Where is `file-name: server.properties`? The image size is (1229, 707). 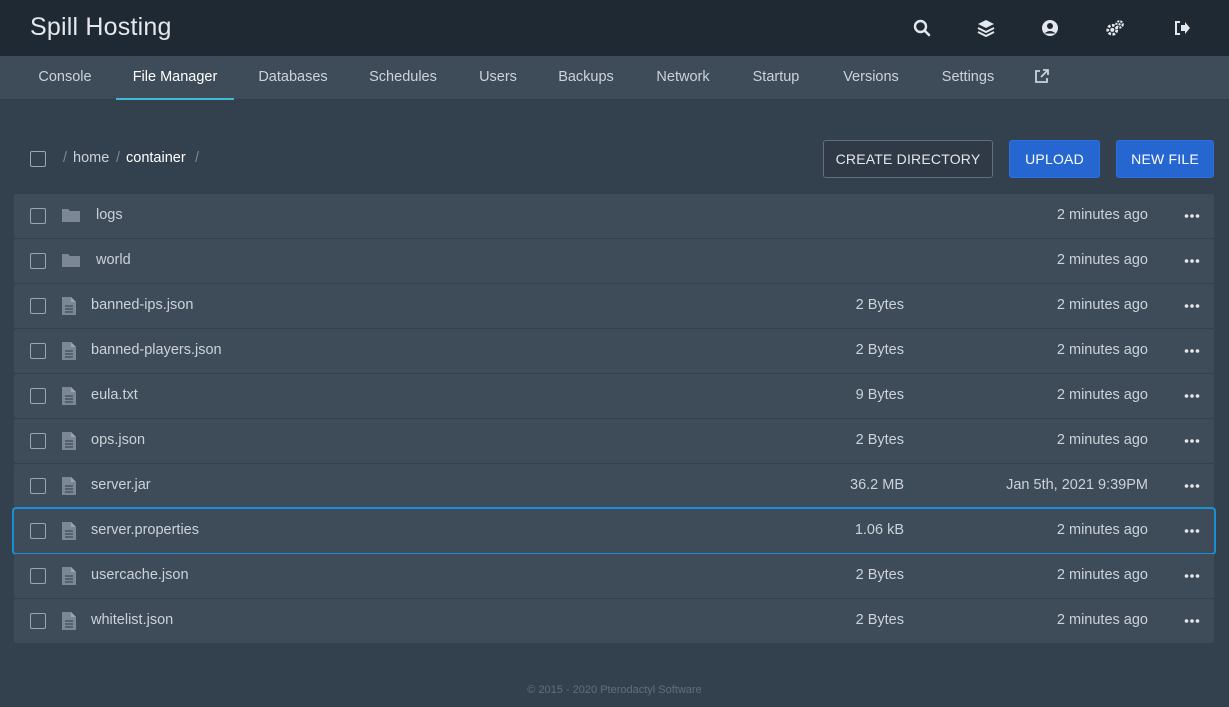
file-name: server.properties is located at coordinates (145, 530).